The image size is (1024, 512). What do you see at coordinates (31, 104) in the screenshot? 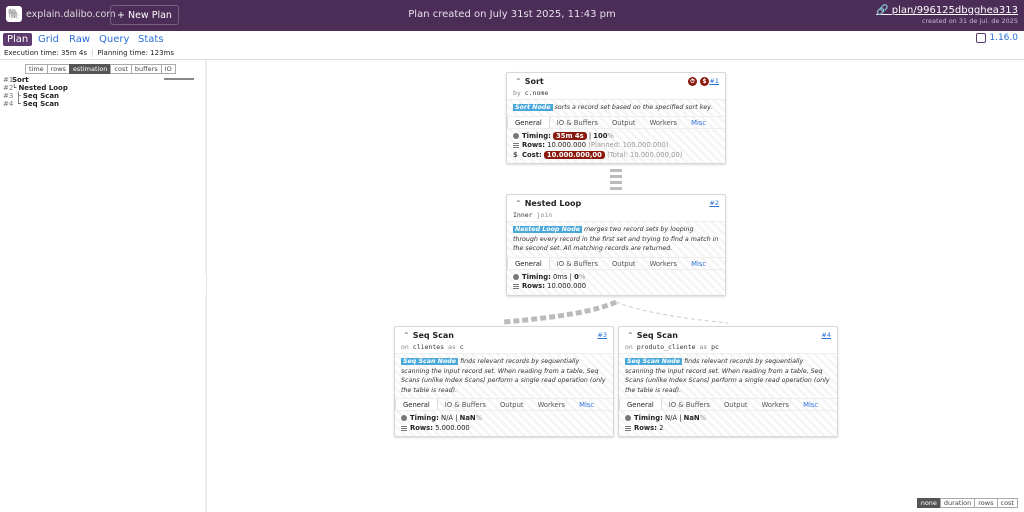
I see `tree-item-seq-scan-2: #4 └ Seq Scan` at bounding box center [31, 104].